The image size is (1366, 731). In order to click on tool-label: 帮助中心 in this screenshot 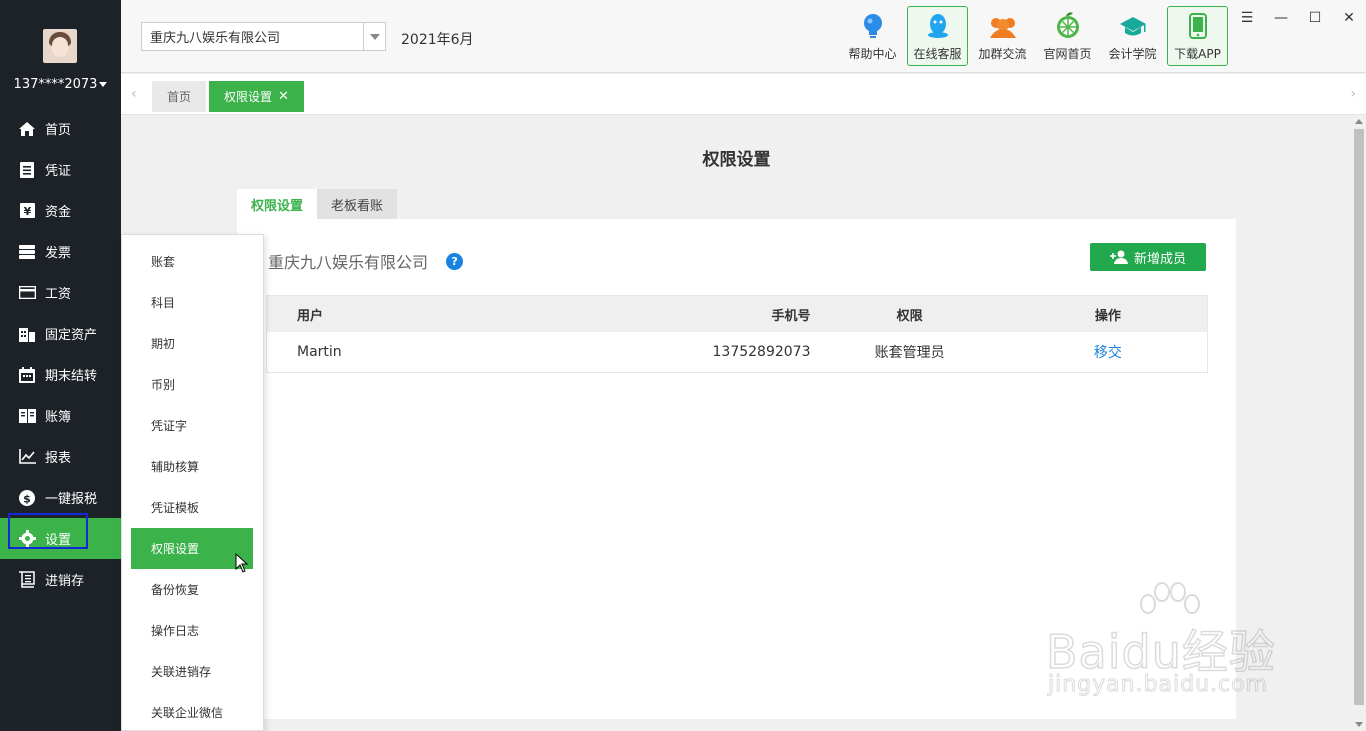, I will do `click(872, 54)`.